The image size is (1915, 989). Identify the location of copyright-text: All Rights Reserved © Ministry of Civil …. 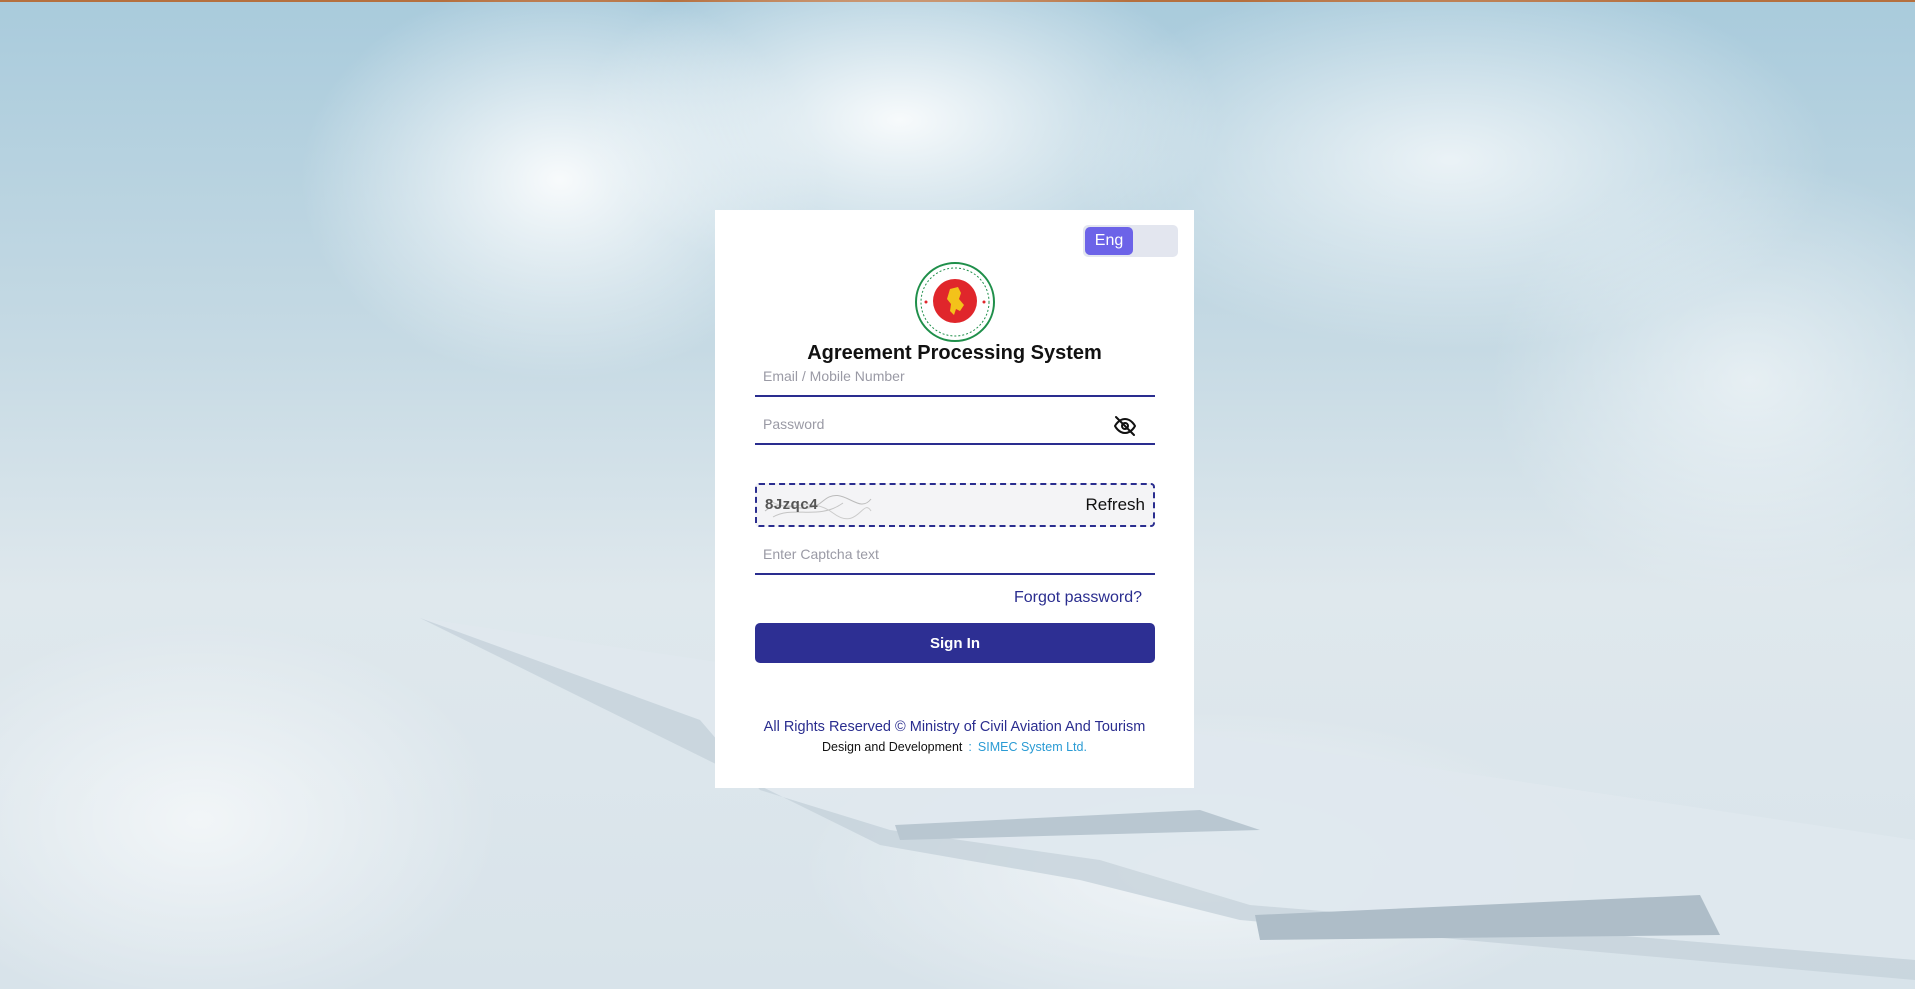
(954, 727).